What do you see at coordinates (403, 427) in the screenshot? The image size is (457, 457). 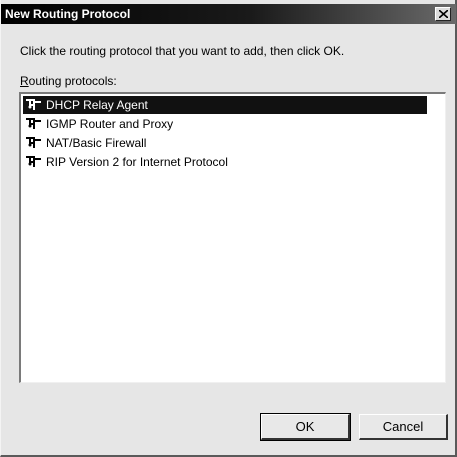 I see `cancel-button: Cancel` at bounding box center [403, 427].